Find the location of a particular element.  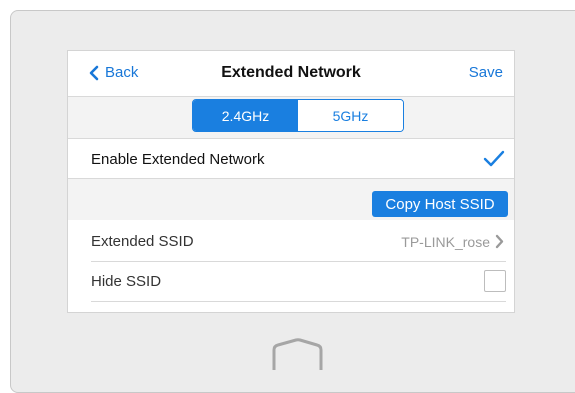

hide-ssid-row: Hide SSID is located at coordinates (298, 282).